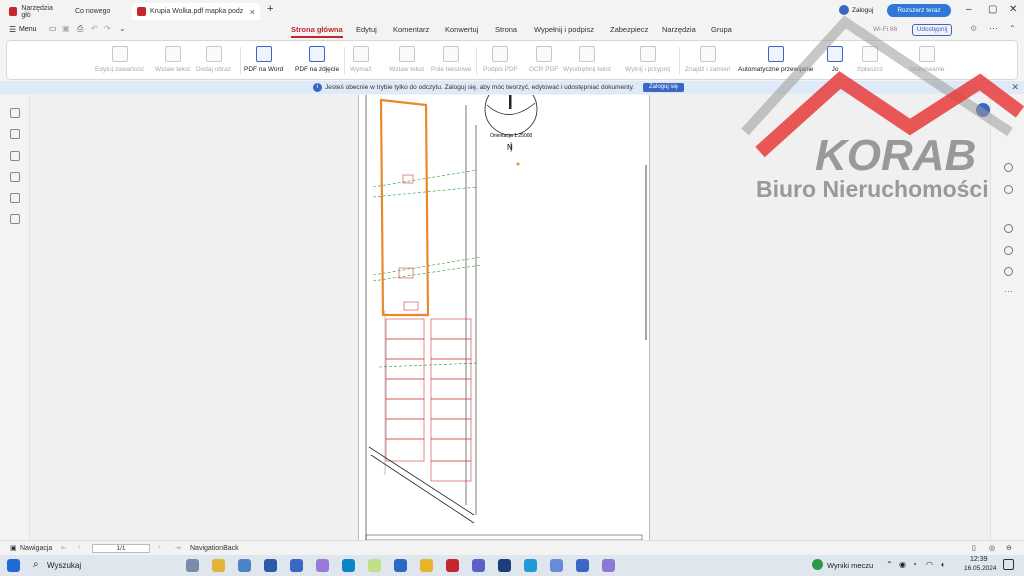 This screenshot has width=1024, height=576. Describe the element at coordinates (36, 548) in the screenshot. I see `navigation-toggle: Nawigacja` at that location.